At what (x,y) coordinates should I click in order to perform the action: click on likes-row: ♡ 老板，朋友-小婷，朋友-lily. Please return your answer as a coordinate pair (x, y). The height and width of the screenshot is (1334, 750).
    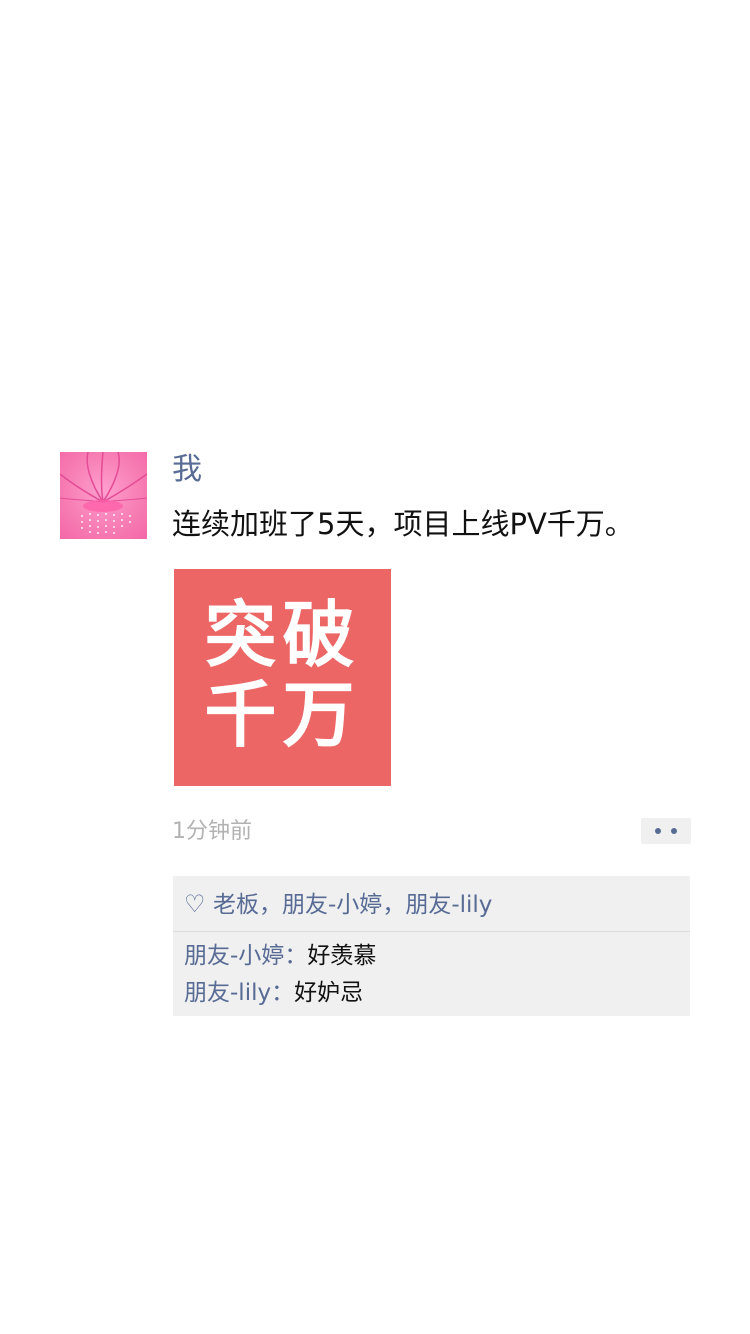
    Looking at the image, I should click on (431, 904).